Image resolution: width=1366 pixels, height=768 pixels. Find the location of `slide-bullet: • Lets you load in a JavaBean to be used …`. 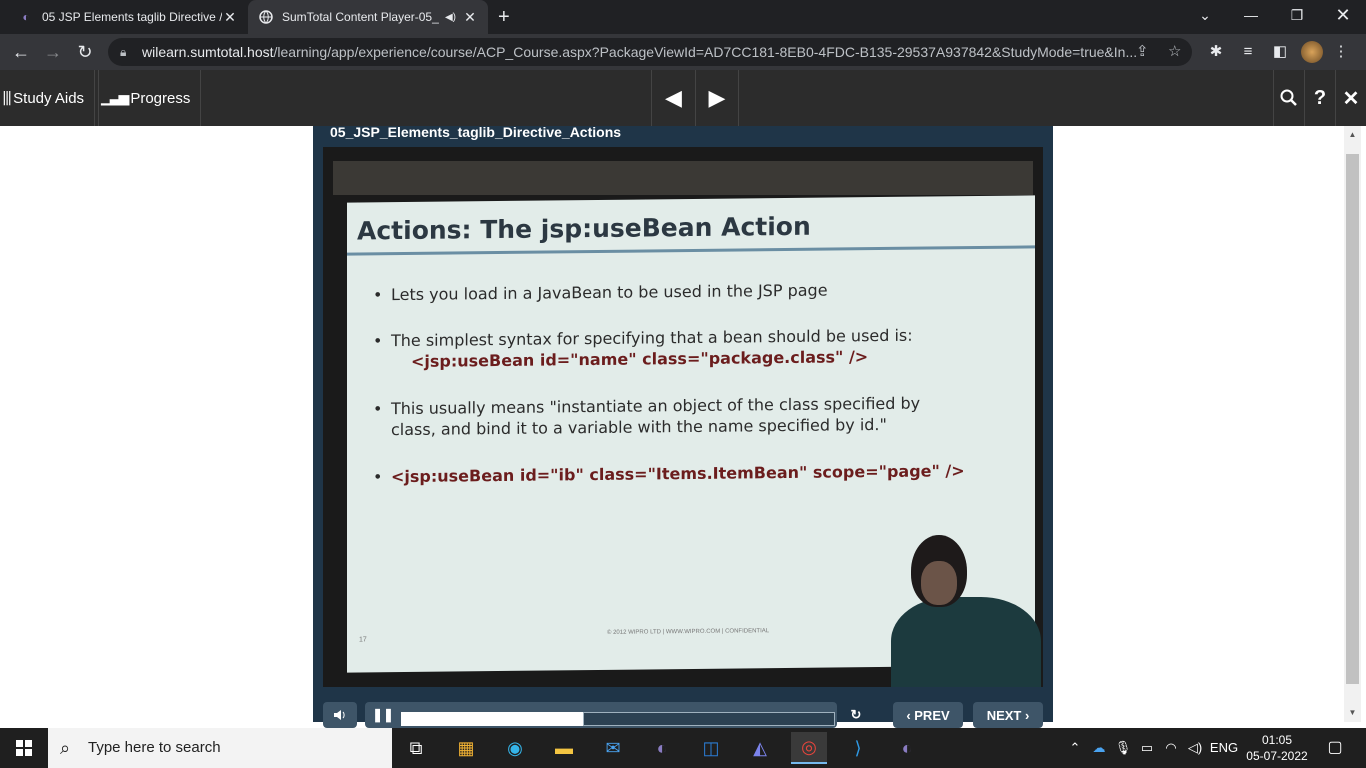

slide-bullet: • Lets you load in a JavaBean to be used … is located at coordinates (600, 292).